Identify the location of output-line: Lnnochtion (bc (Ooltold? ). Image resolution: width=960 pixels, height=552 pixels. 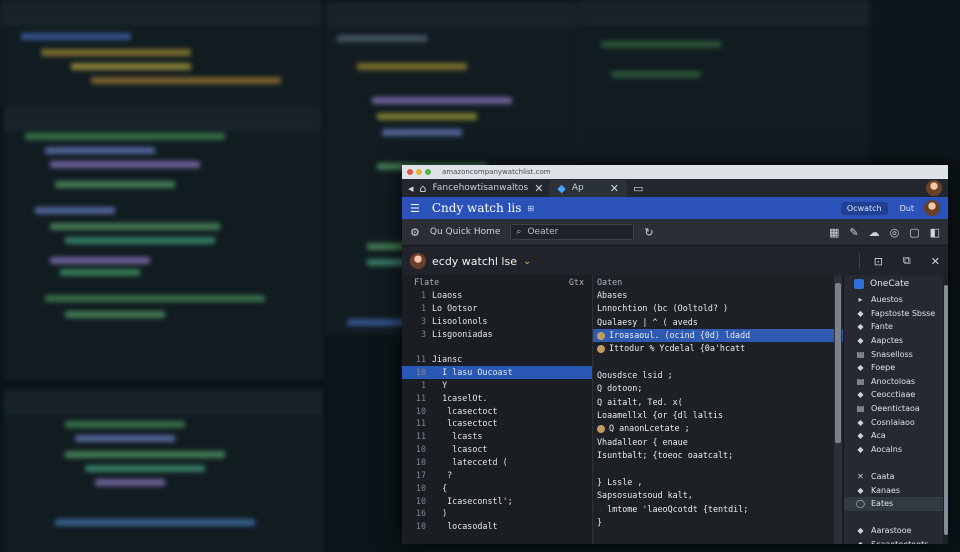
(718, 308).